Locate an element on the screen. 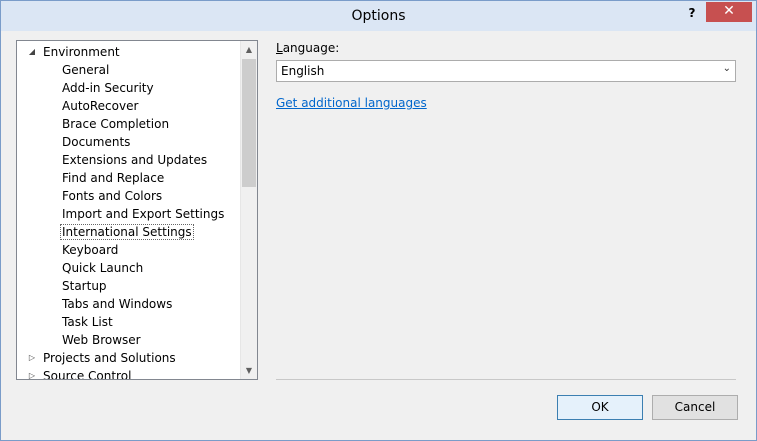 Image resolution: width=757 pixels, height=441 pixels. tree-item-label: AutoRecover is located at coordinates (100, 106).